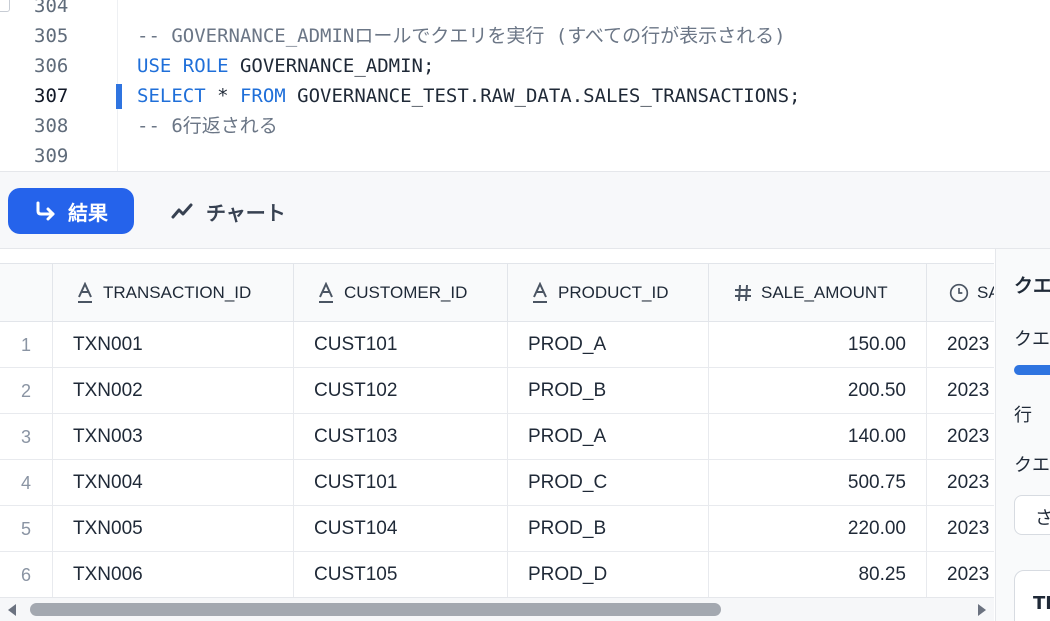 The image size is (1050, 621). I want to click on query-duration-bar, so click(1032, 370).